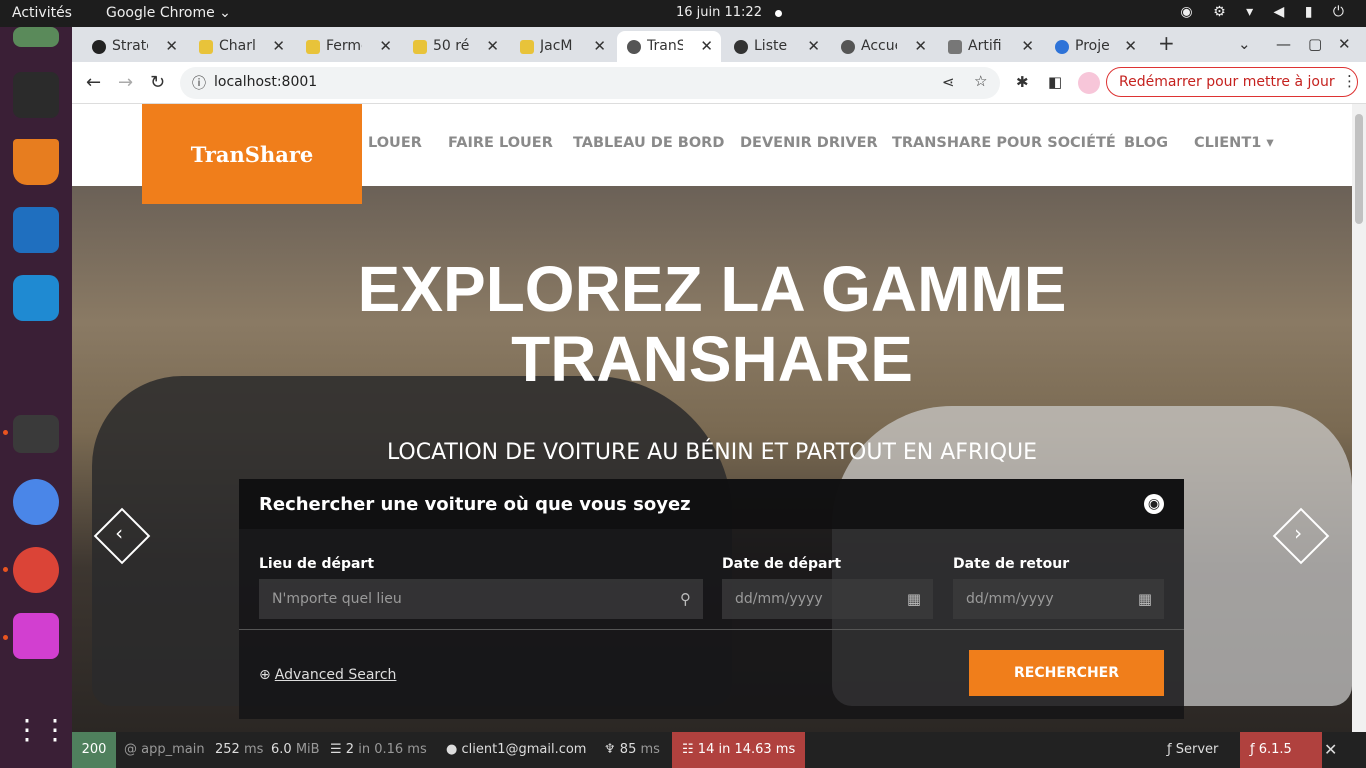  I want to click on vscode-icon, so click(36, 298).